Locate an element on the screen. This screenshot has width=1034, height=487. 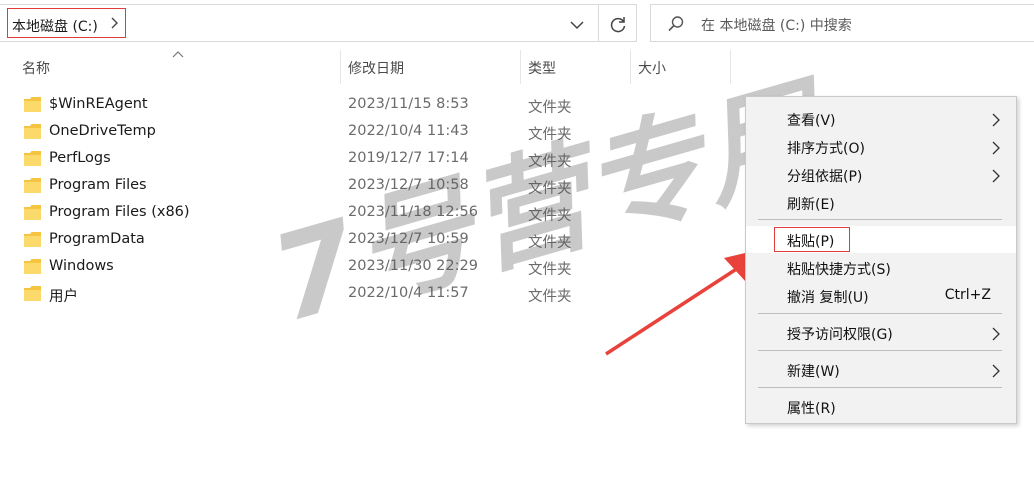
search-icon is located at coordinates (676, 24).